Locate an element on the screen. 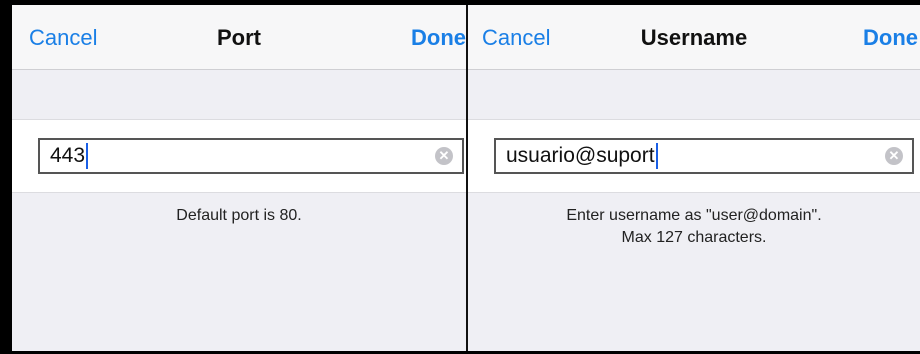 This screenshot has width=920, height=354. field-hint: Default port is 80. is located at coordinates (239, 216).